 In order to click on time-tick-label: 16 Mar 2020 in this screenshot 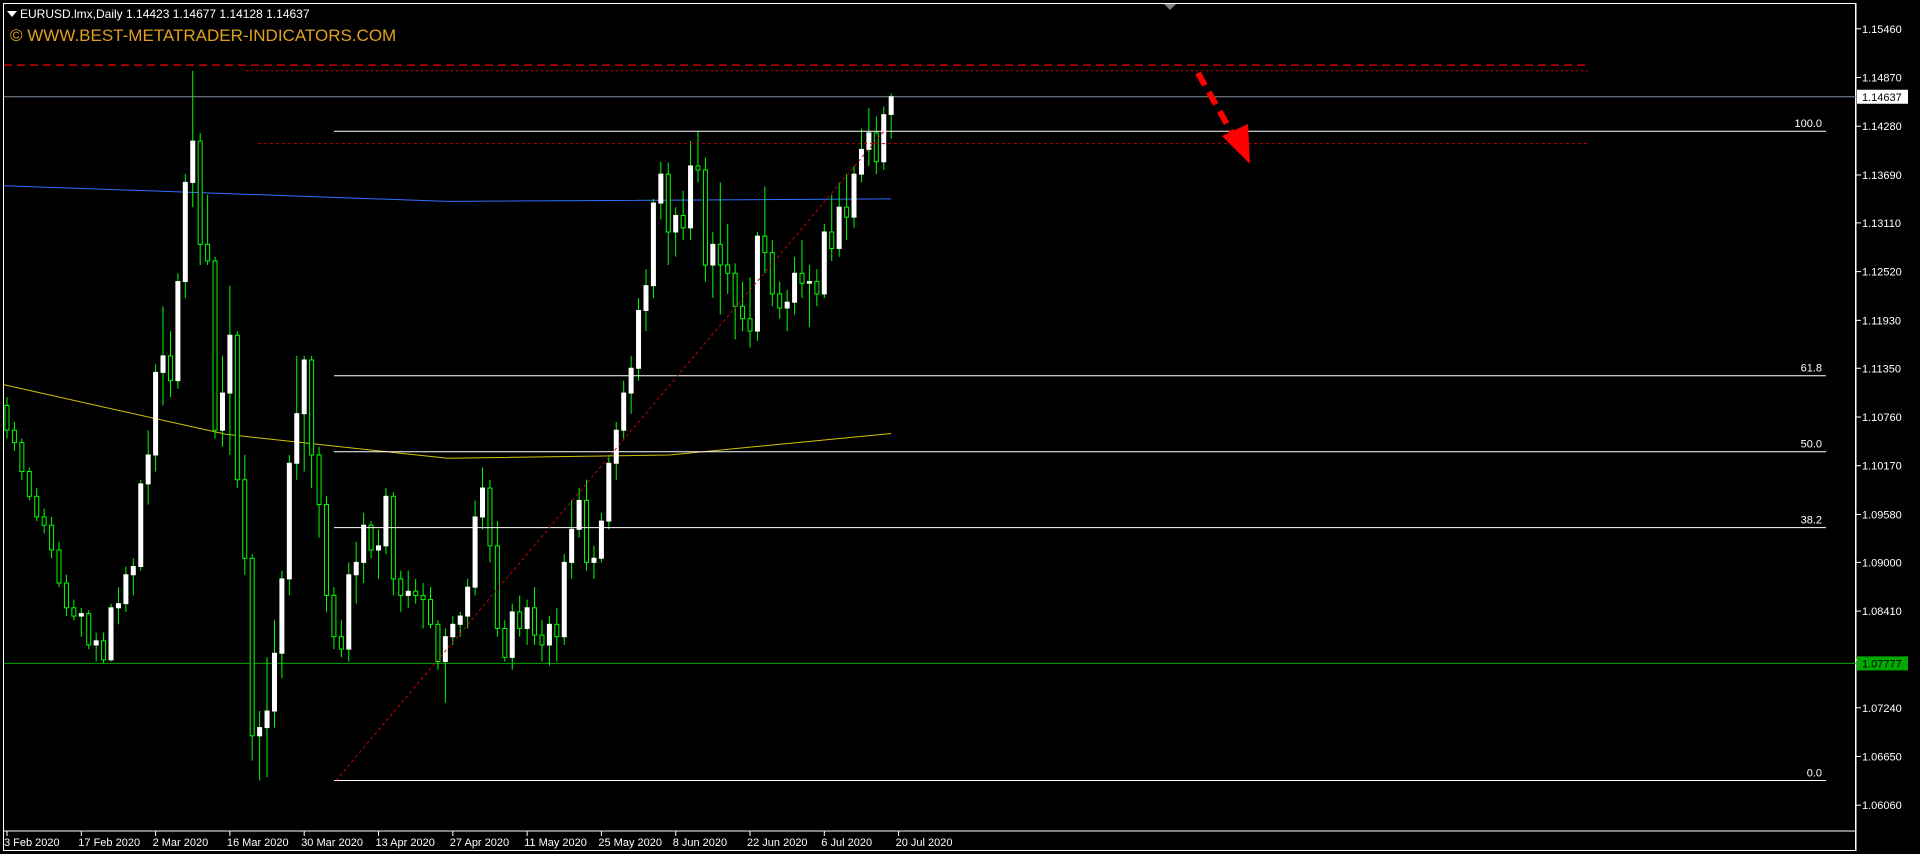, I will do `click(258, 843)`.